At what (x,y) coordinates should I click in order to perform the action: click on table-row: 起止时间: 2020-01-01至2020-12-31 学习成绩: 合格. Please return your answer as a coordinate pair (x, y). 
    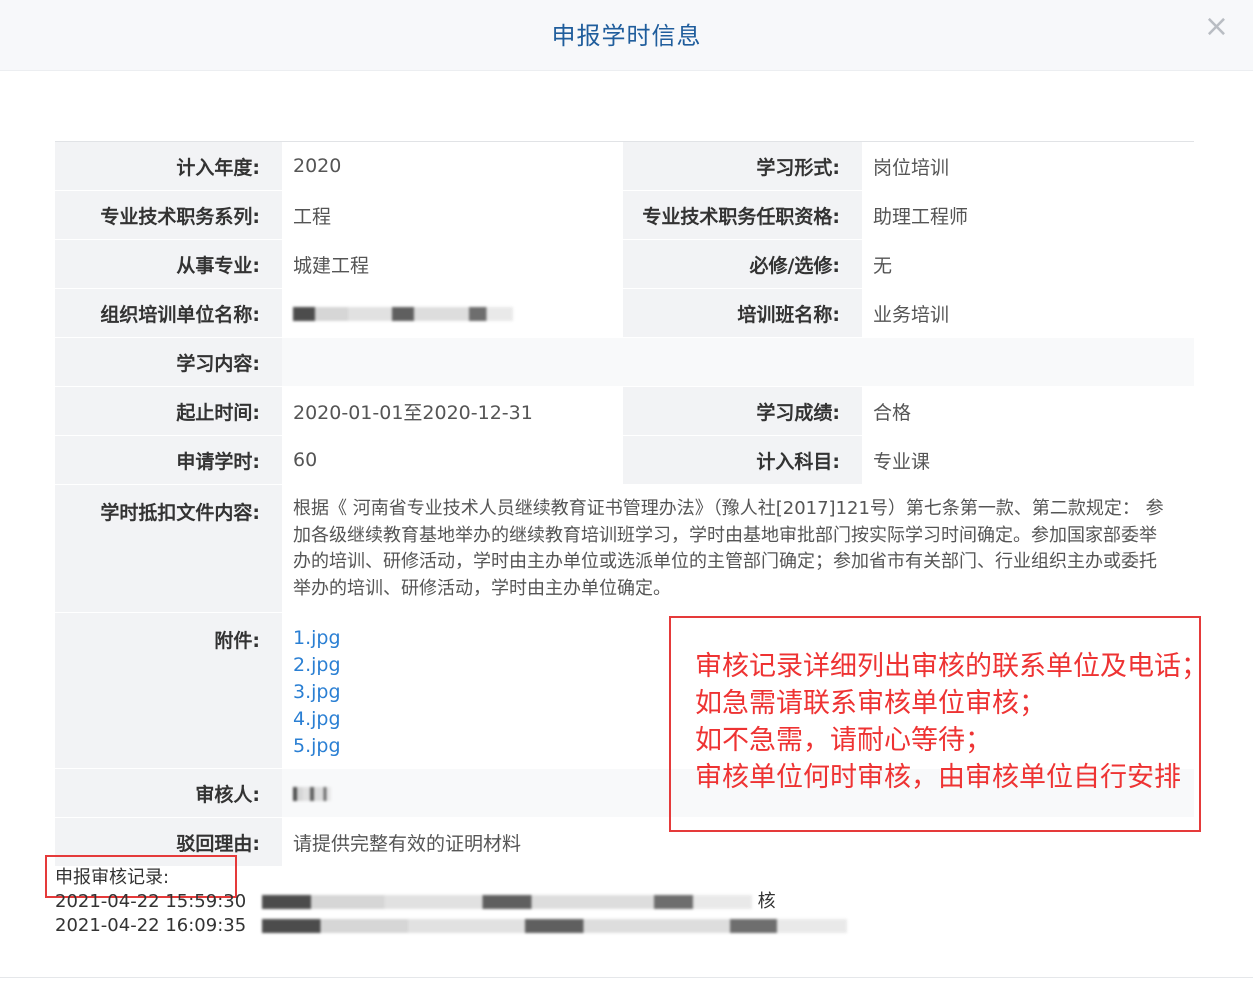
    Looking at the image, I should click on (624, 411).